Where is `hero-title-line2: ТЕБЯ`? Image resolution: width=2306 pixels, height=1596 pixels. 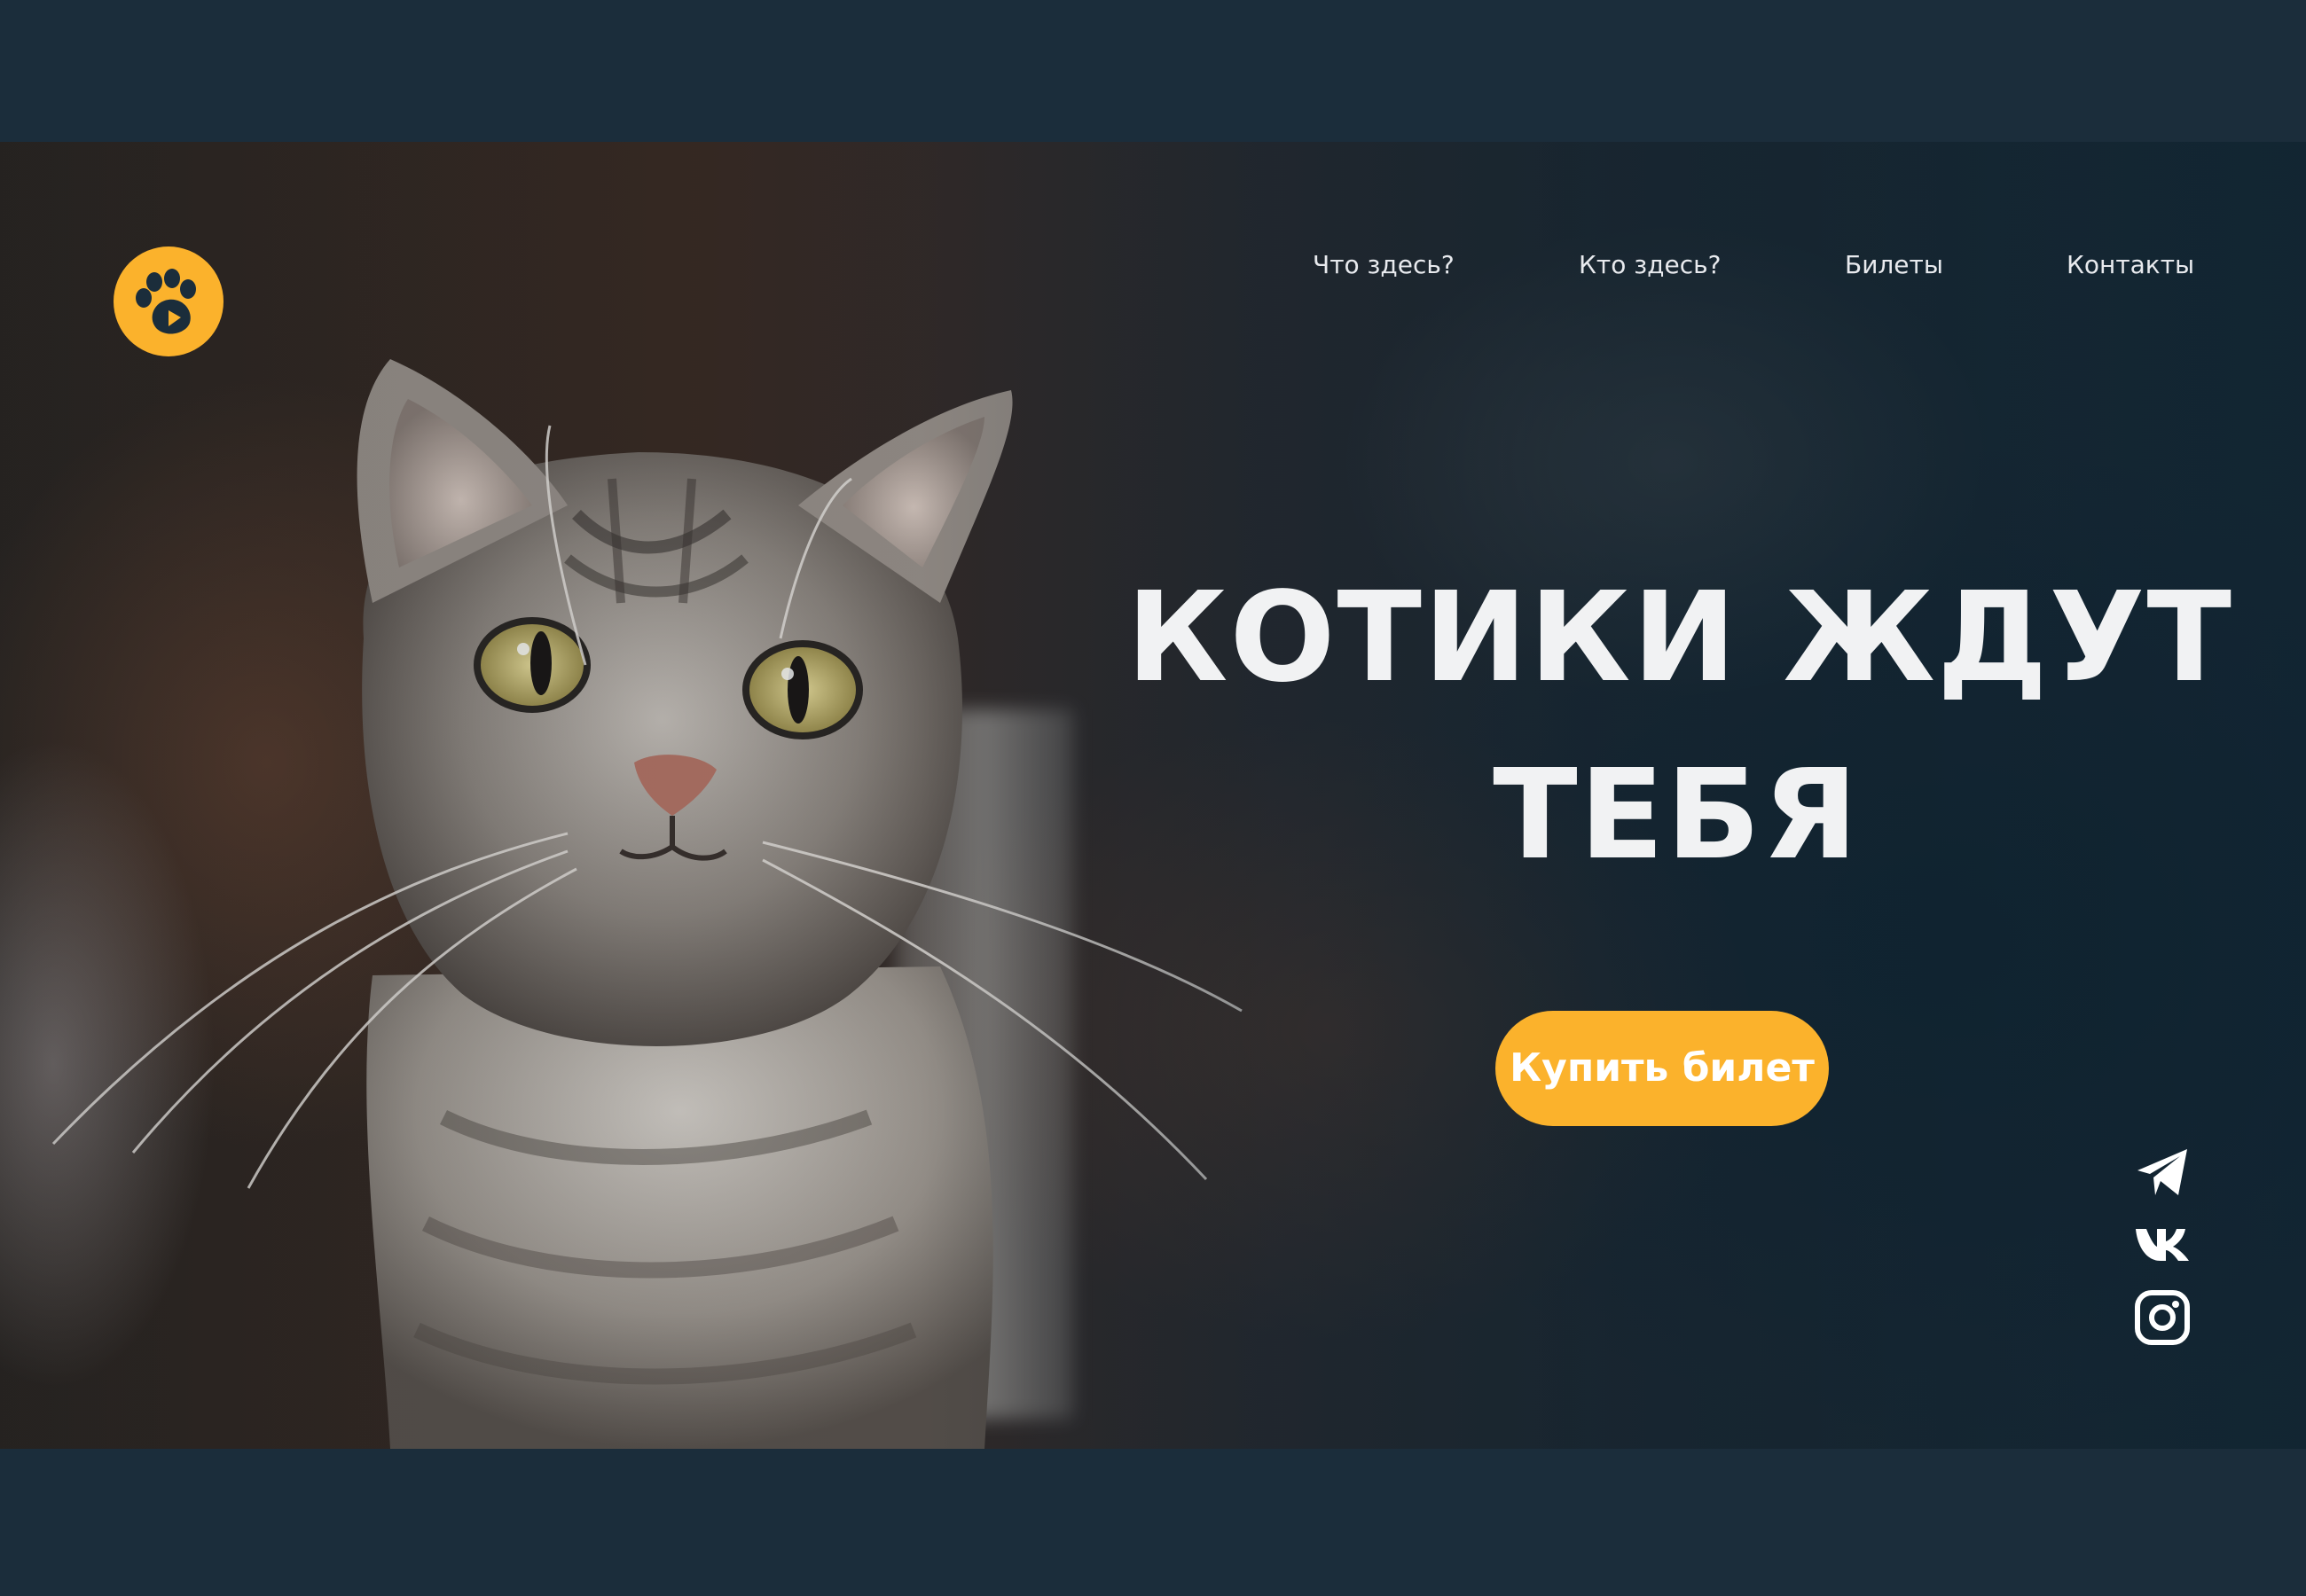 hero-title-line2: ТЕБЯ is located at coordinates (1676, 816).